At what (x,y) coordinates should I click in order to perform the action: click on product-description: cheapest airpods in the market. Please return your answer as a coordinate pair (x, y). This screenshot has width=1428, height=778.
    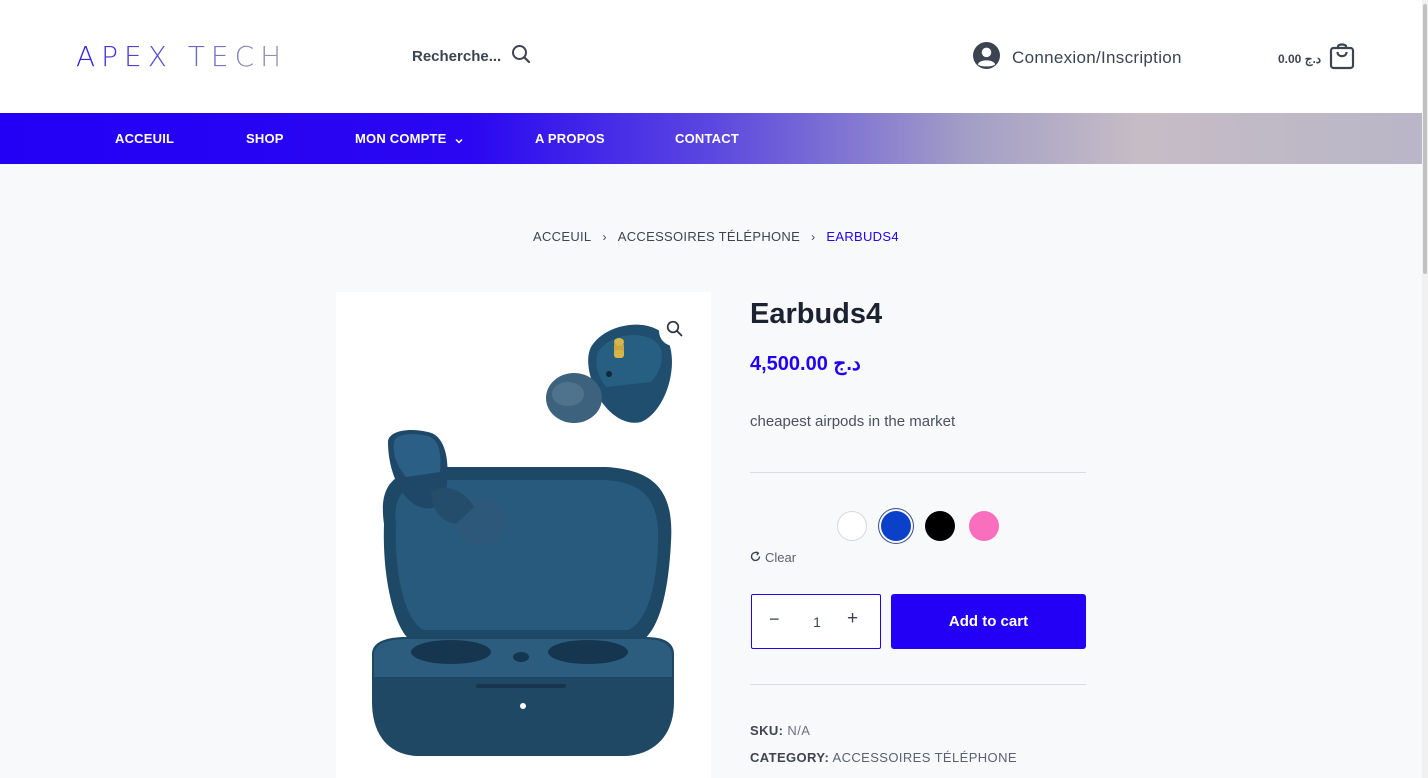
    Looking at the image, I should click on (853, 421).